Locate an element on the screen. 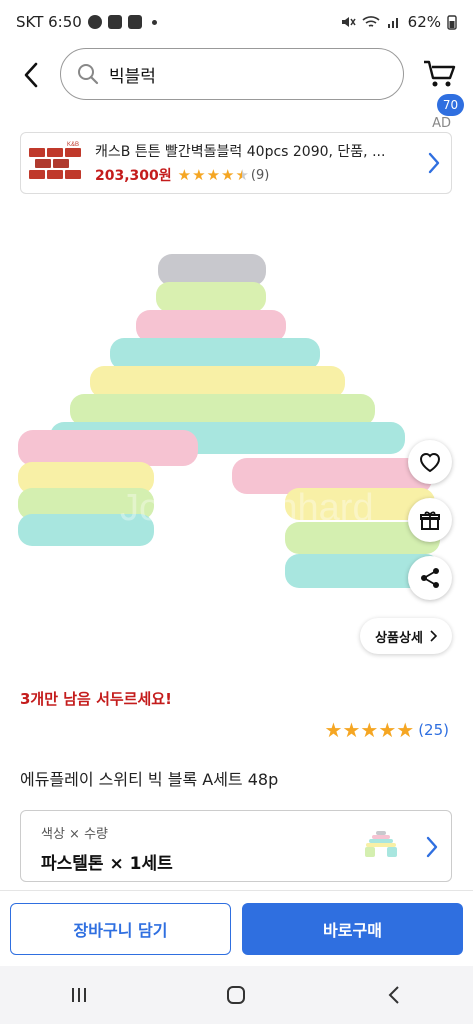  search-icon is located at coordinates (88, 74).